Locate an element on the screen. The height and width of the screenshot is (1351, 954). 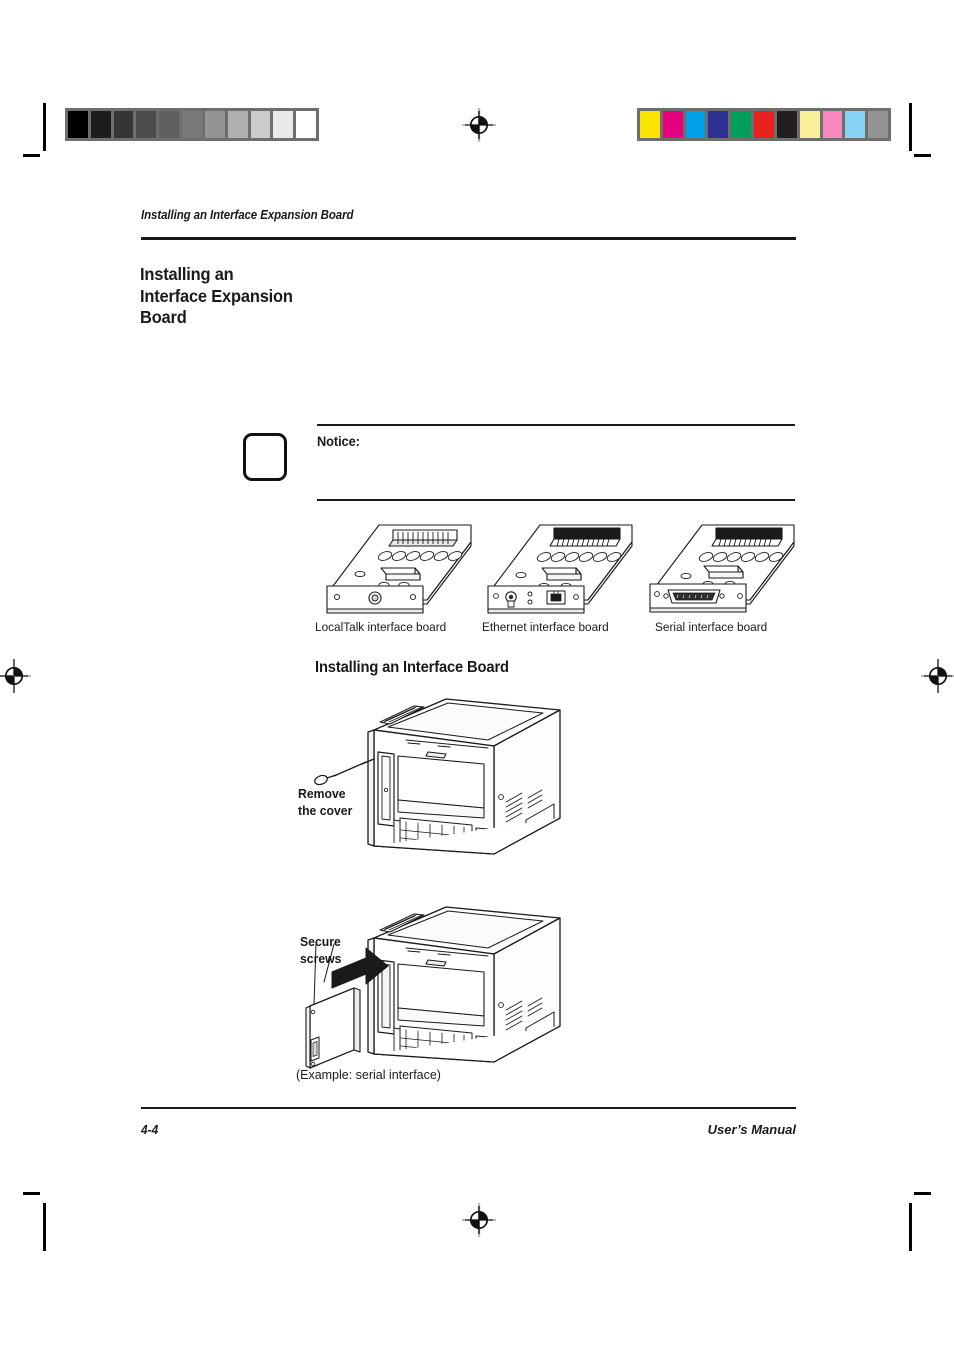
board-caption-ethernet: Ethernet interface board is located at coordinates (545, 627).